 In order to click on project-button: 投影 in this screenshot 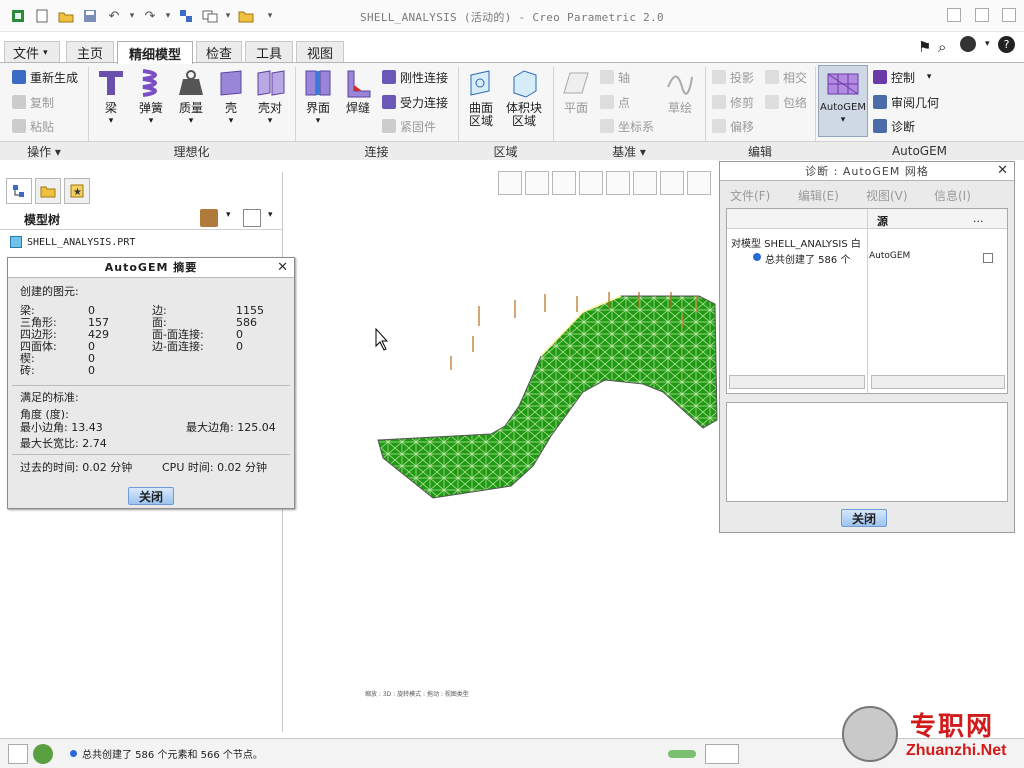, I will do `click(733, 77)`.